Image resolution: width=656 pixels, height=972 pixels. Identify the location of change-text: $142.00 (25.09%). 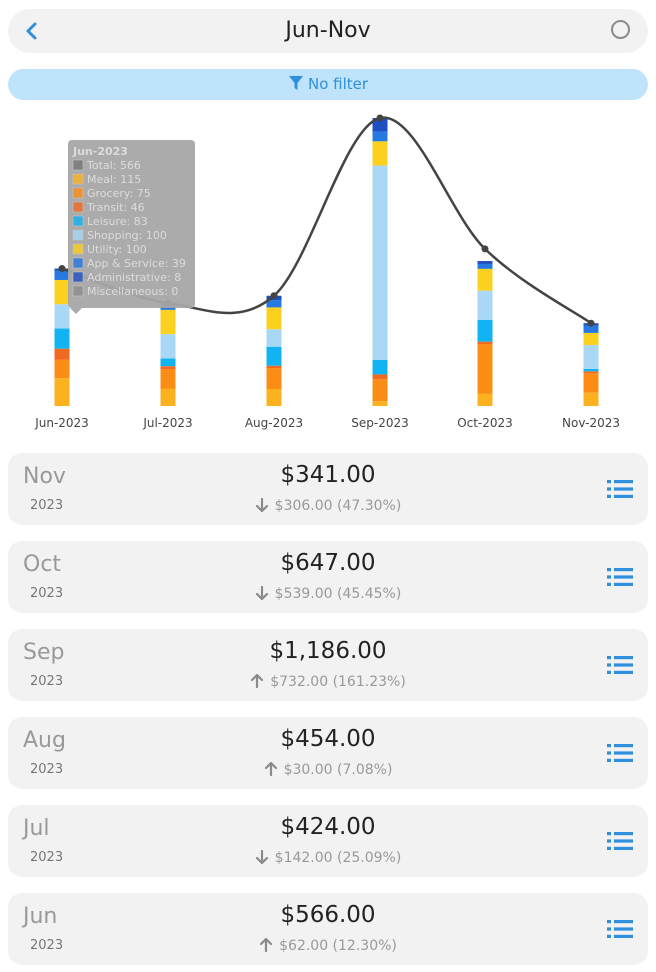
(338, 858).